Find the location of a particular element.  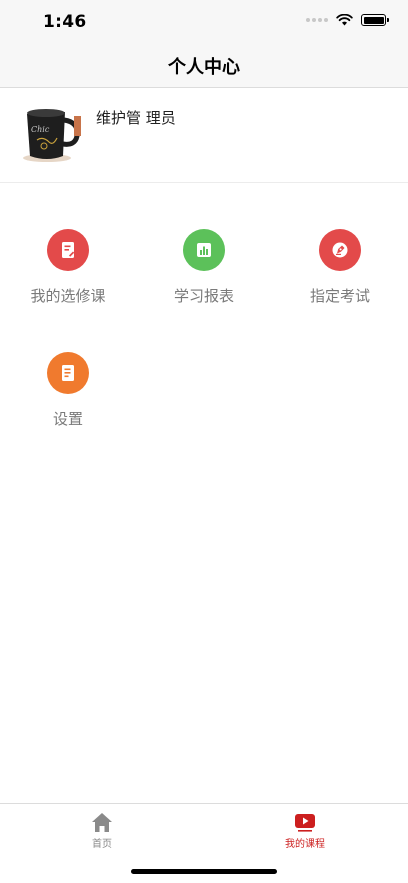

status-time: 1:46 is located at coordinates (65, 22).